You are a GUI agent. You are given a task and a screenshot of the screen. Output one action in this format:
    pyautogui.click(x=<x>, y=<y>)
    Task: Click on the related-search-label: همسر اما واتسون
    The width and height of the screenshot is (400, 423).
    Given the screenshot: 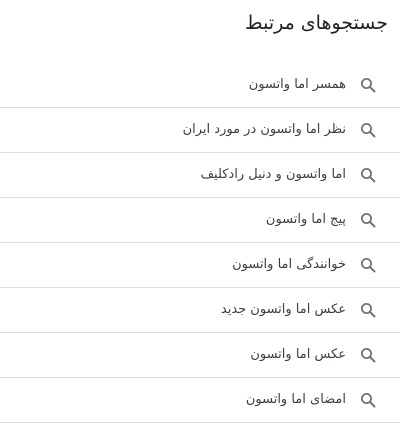 What is the action you would take?
    pyautogui.click(x=297, y=84)
    